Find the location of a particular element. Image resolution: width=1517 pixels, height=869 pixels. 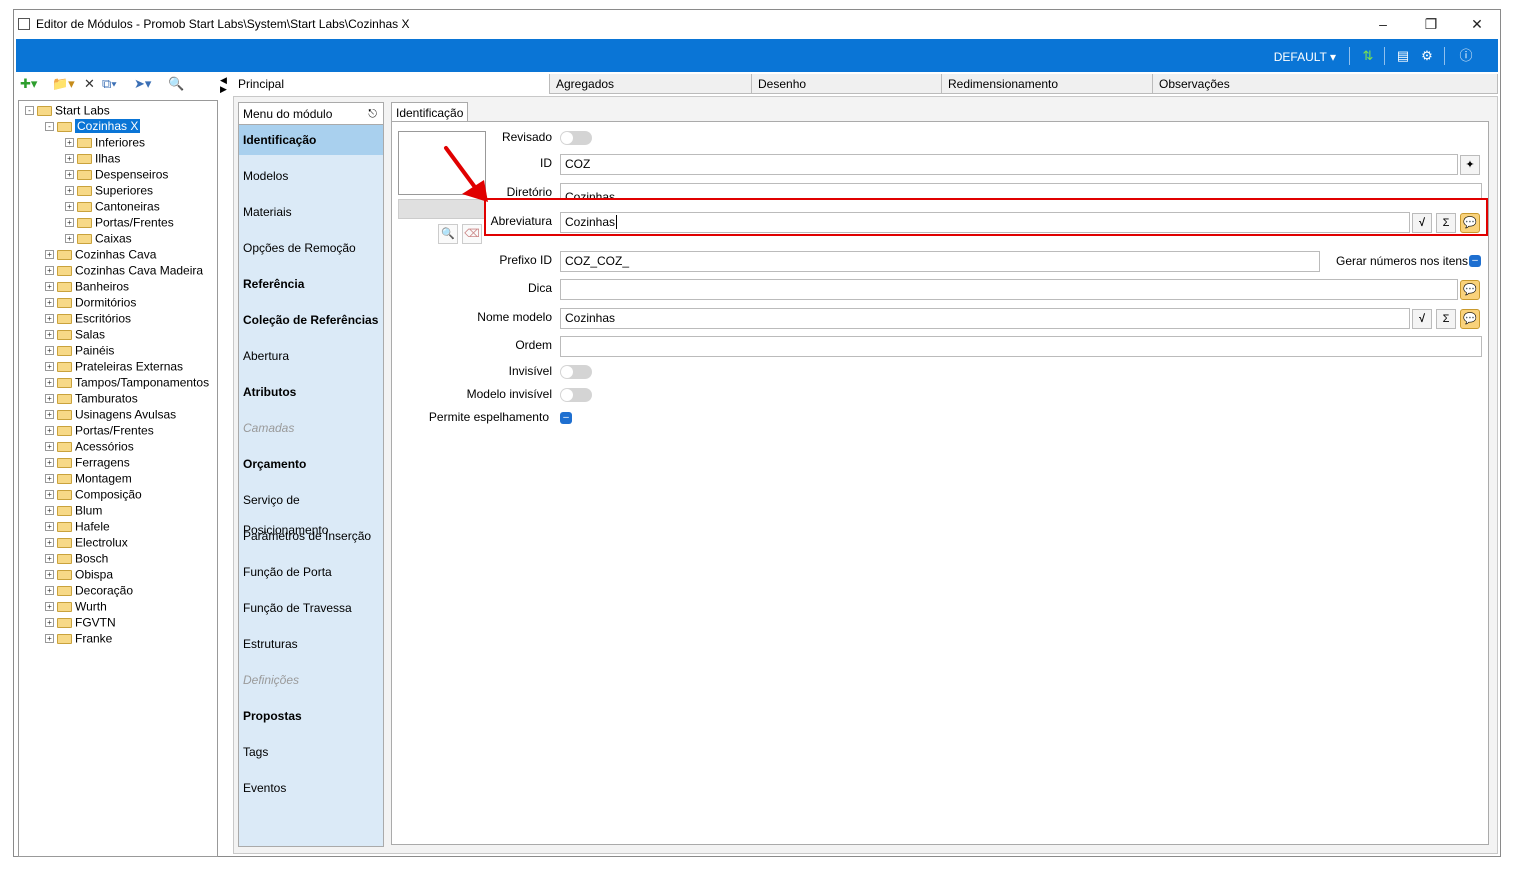

search-icon: 🔍 is located at coordinates (176, 84).